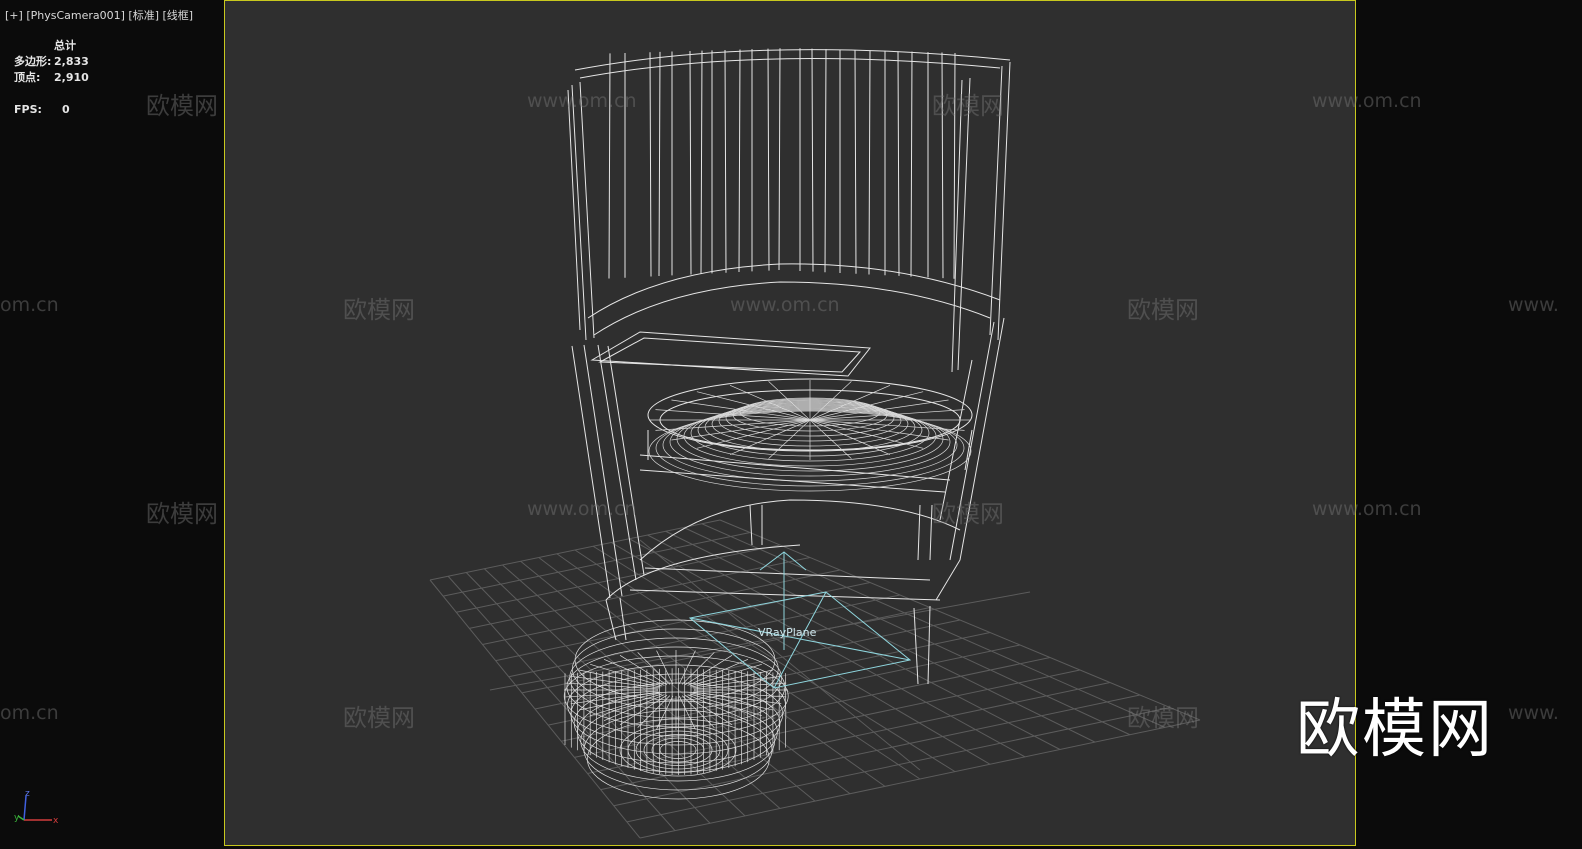 This screenshot has width=1582, height=849. I want to click on viewport-label: [+] [PhysCamera001] [标准] [线框], so click(99, 15).